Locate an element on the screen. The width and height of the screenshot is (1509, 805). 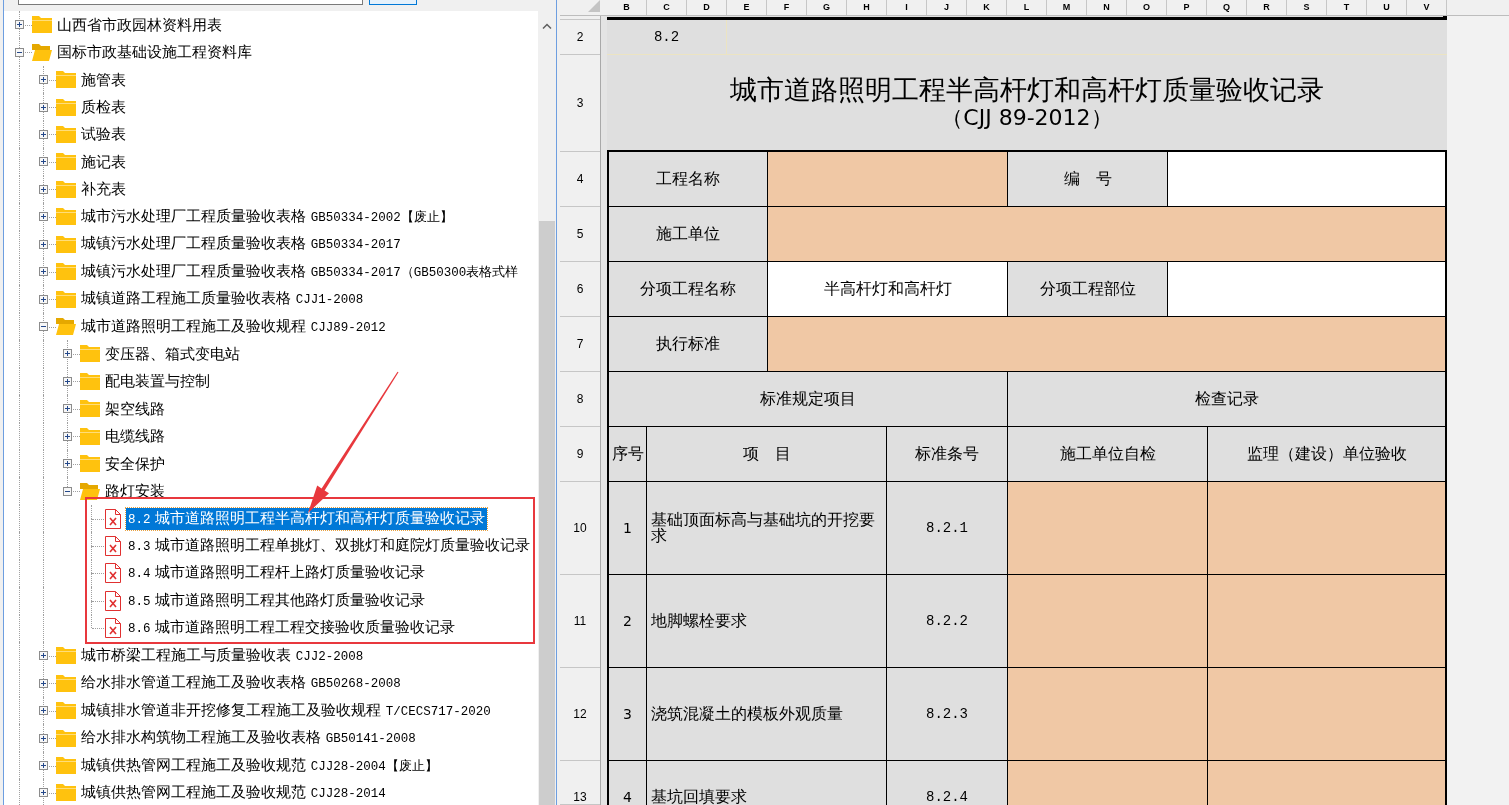
tree-item: 施记表 is located at coordinates (103, 161).